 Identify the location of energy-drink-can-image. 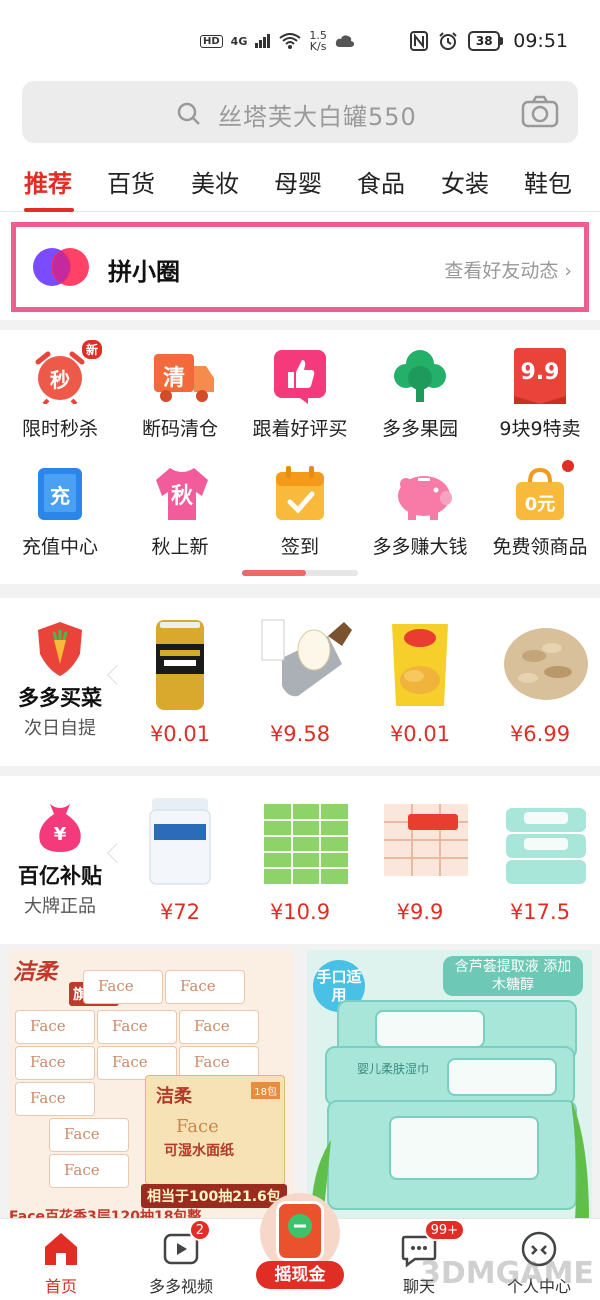
(180, 665).